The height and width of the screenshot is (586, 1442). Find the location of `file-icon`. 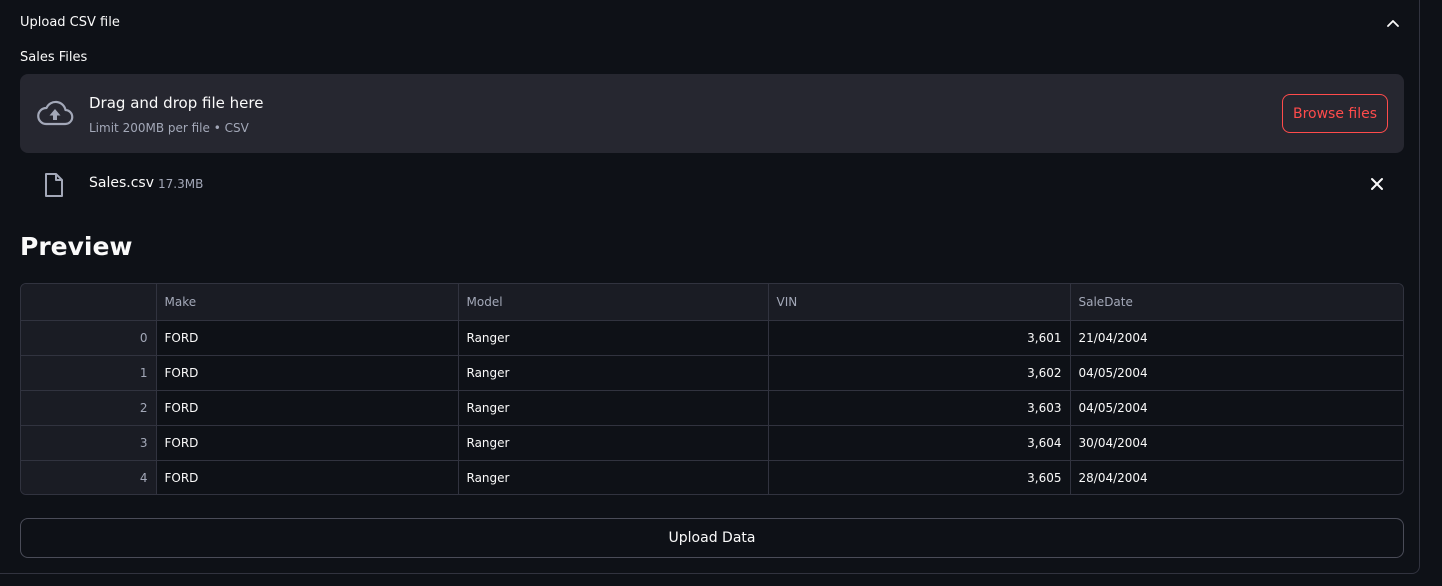

file-icon is located at coordinates (54, 185).